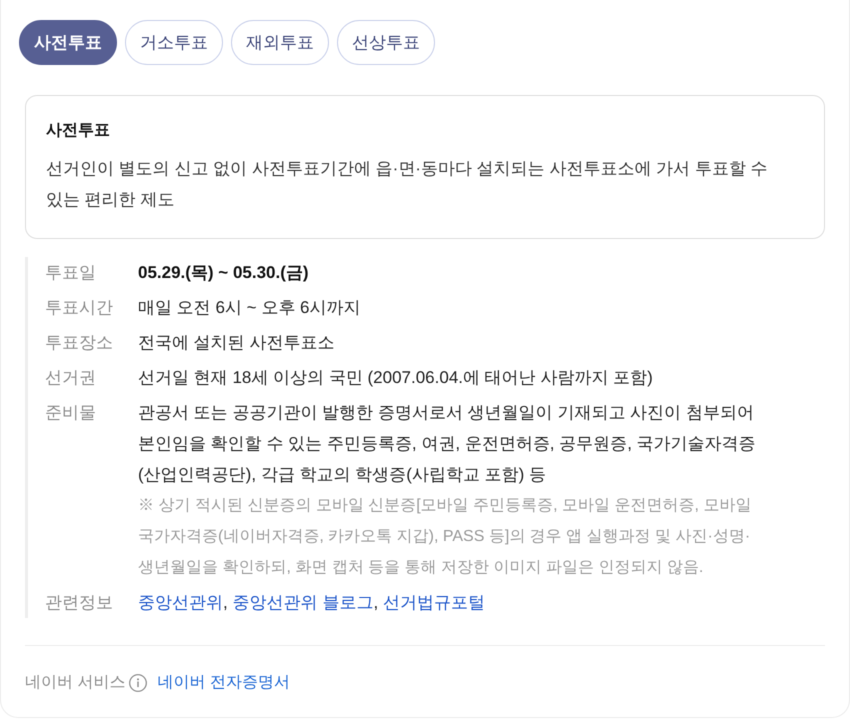 Image resolution: width=850 pixels, height=719 pixels. Describe the element at coordinates (303, 602) in the screenshot. I see `related-link: 중앙선관위 블로그` at that location.